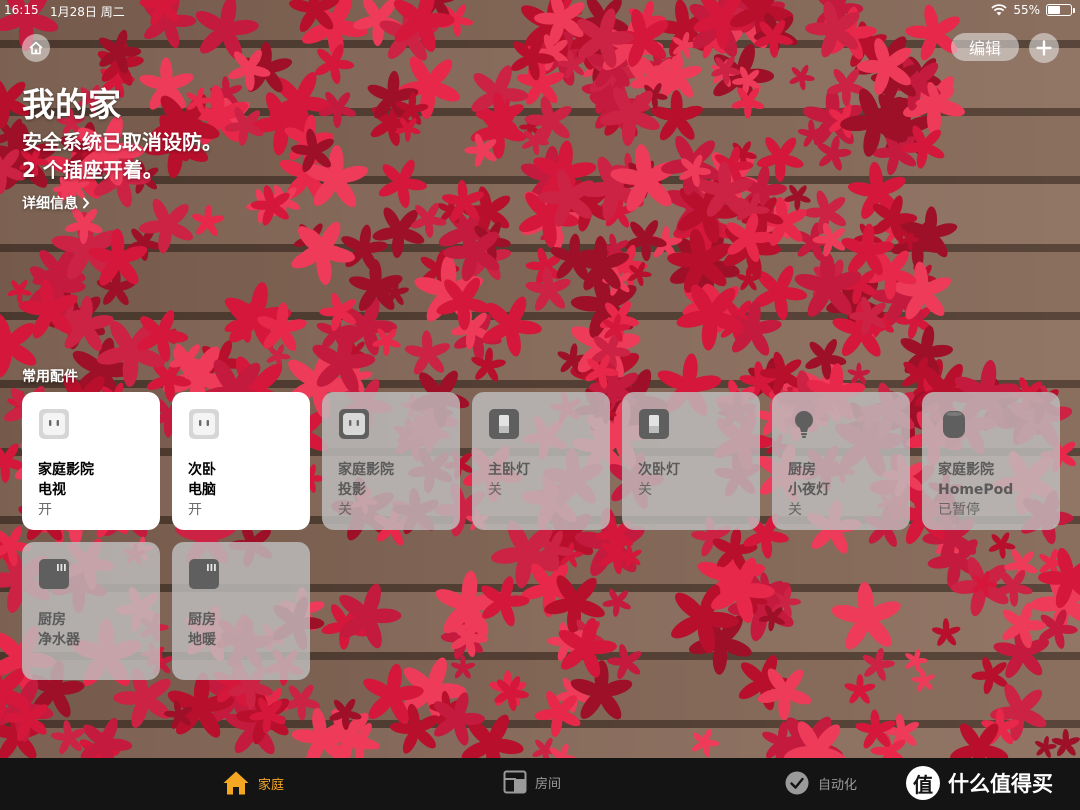  I want to click on tab-rooms: 房间, so click(532, 782).